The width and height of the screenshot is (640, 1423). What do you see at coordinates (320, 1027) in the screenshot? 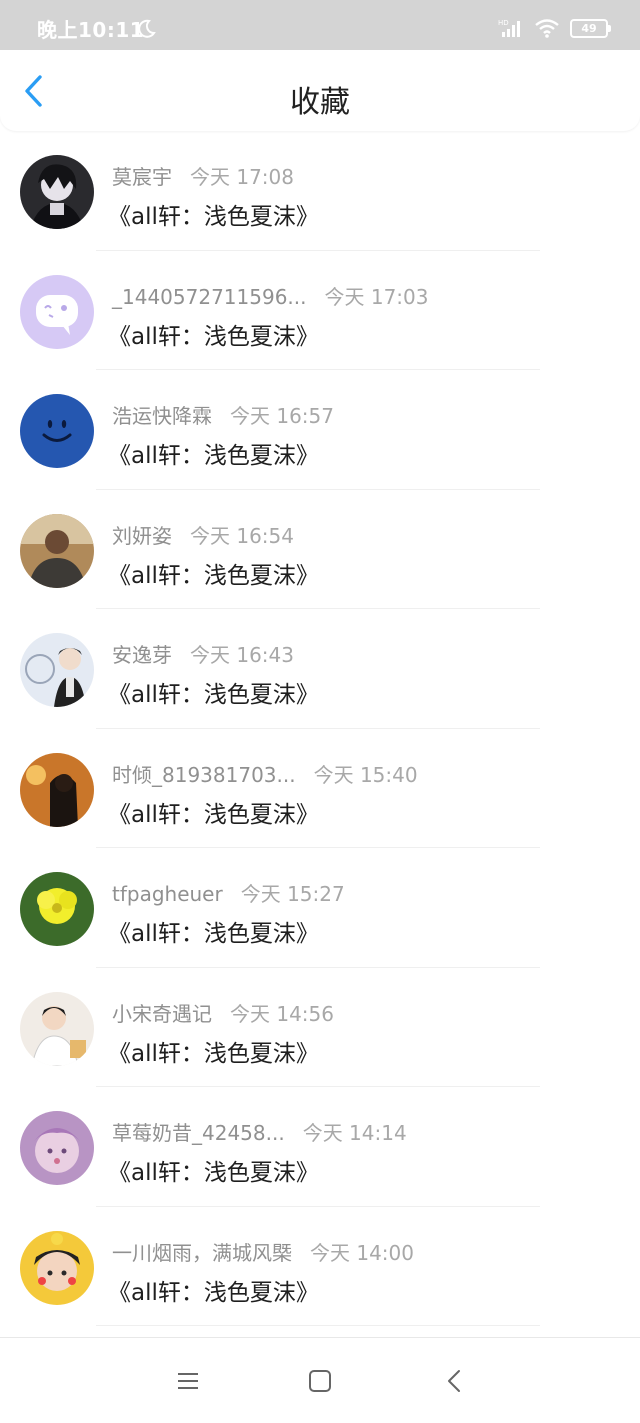
I see `list-item: 小宋奇遇记 今天 14:56 《all轩：浅色夏沫》` at bounding box center [320, 1027].